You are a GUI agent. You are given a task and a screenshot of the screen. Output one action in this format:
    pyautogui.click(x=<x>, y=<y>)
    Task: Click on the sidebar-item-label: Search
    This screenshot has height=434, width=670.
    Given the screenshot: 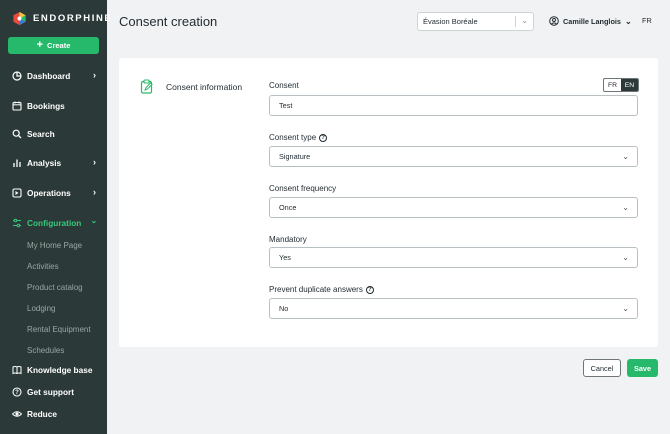 What is the action you would take?
    pyautogui.click(x=41, y=134)
    